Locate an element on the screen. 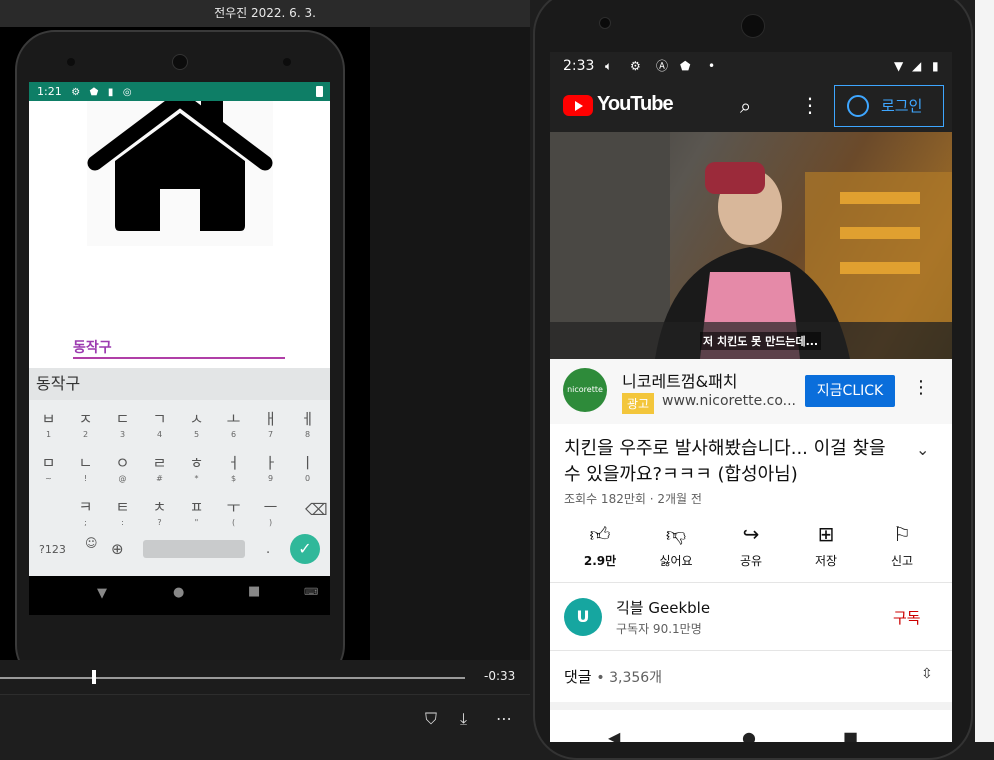 Image resolution: width=994 pixels, height=760 pixels. keyboard-key: ㅔ8 is located at coordinates (307, 424).